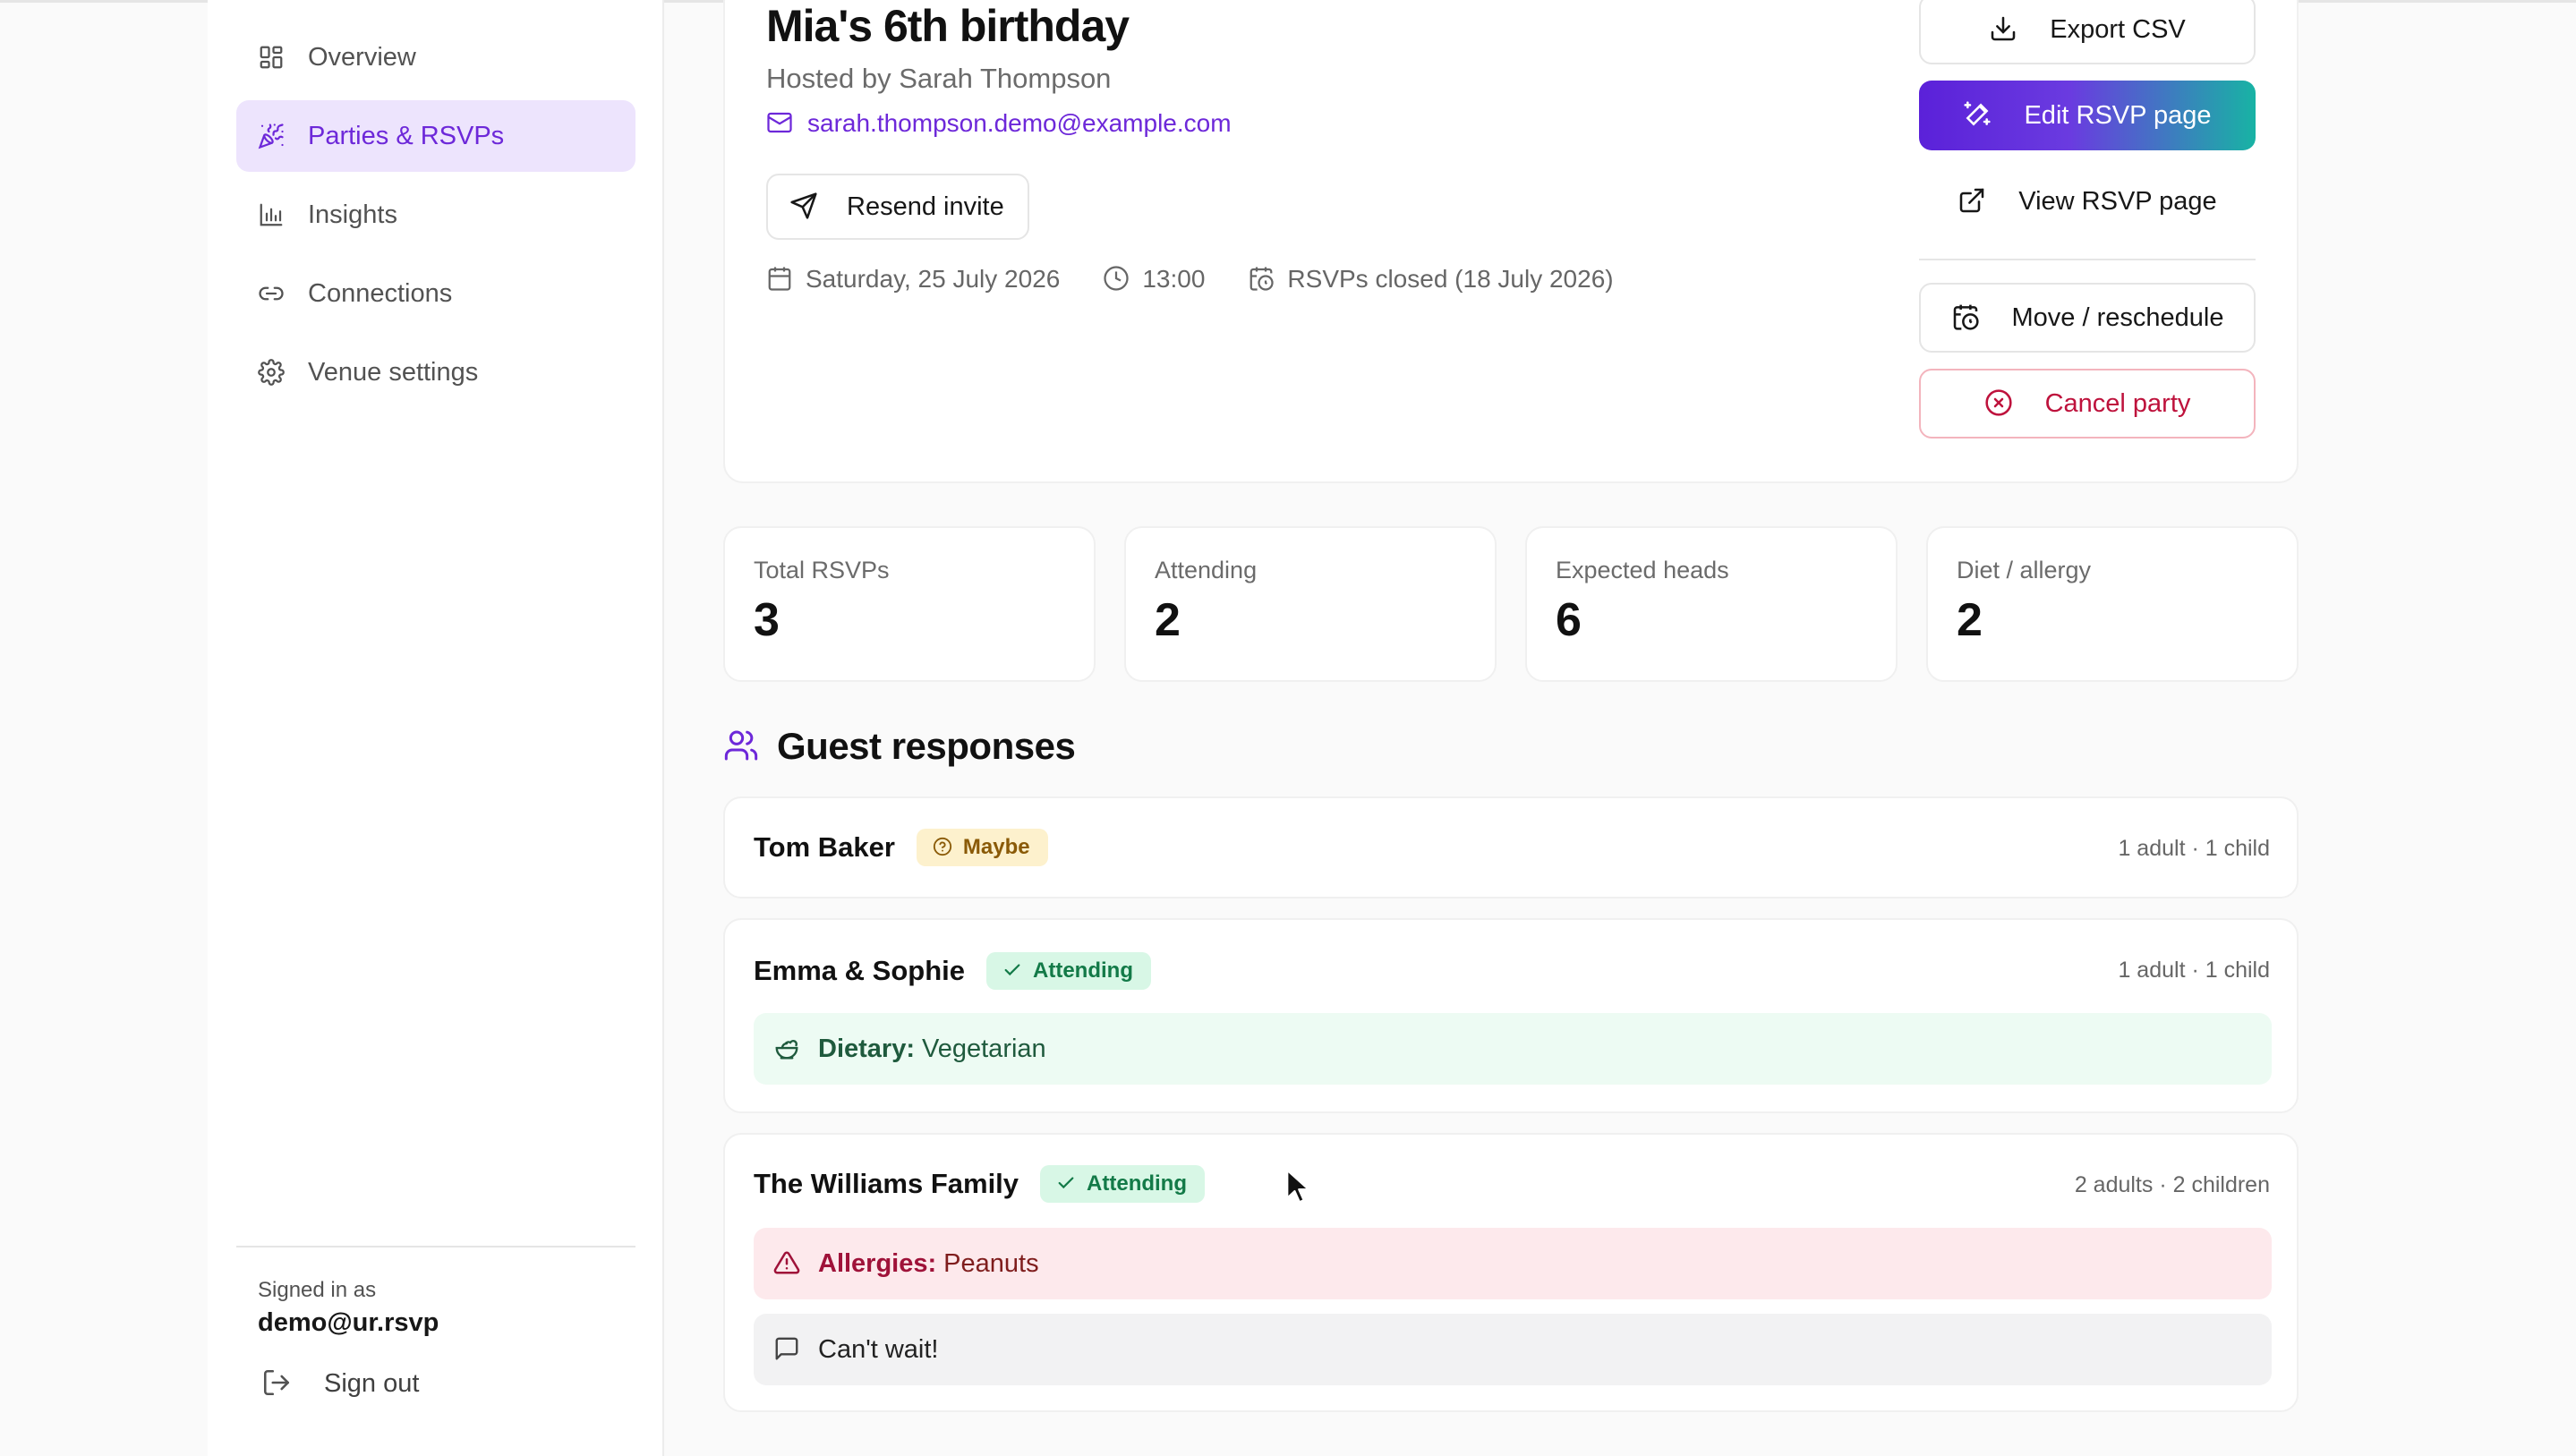 This screenshot has width=2576, height=1456. Describe the element at coordinates (1117, 280) in the screenshot. I see `clock-icon` at that location.